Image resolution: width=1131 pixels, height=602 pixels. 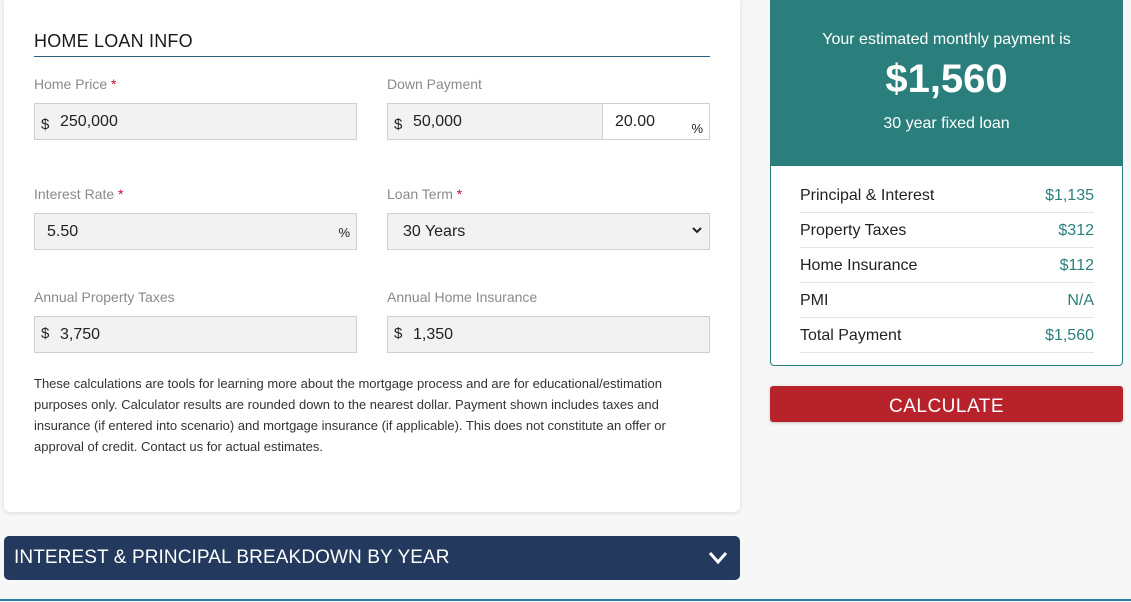 What do you see at coordinates (63, 231) in the screenshot?
I see `interest-rate-value: 5.50` at bounding box center [63, 231].